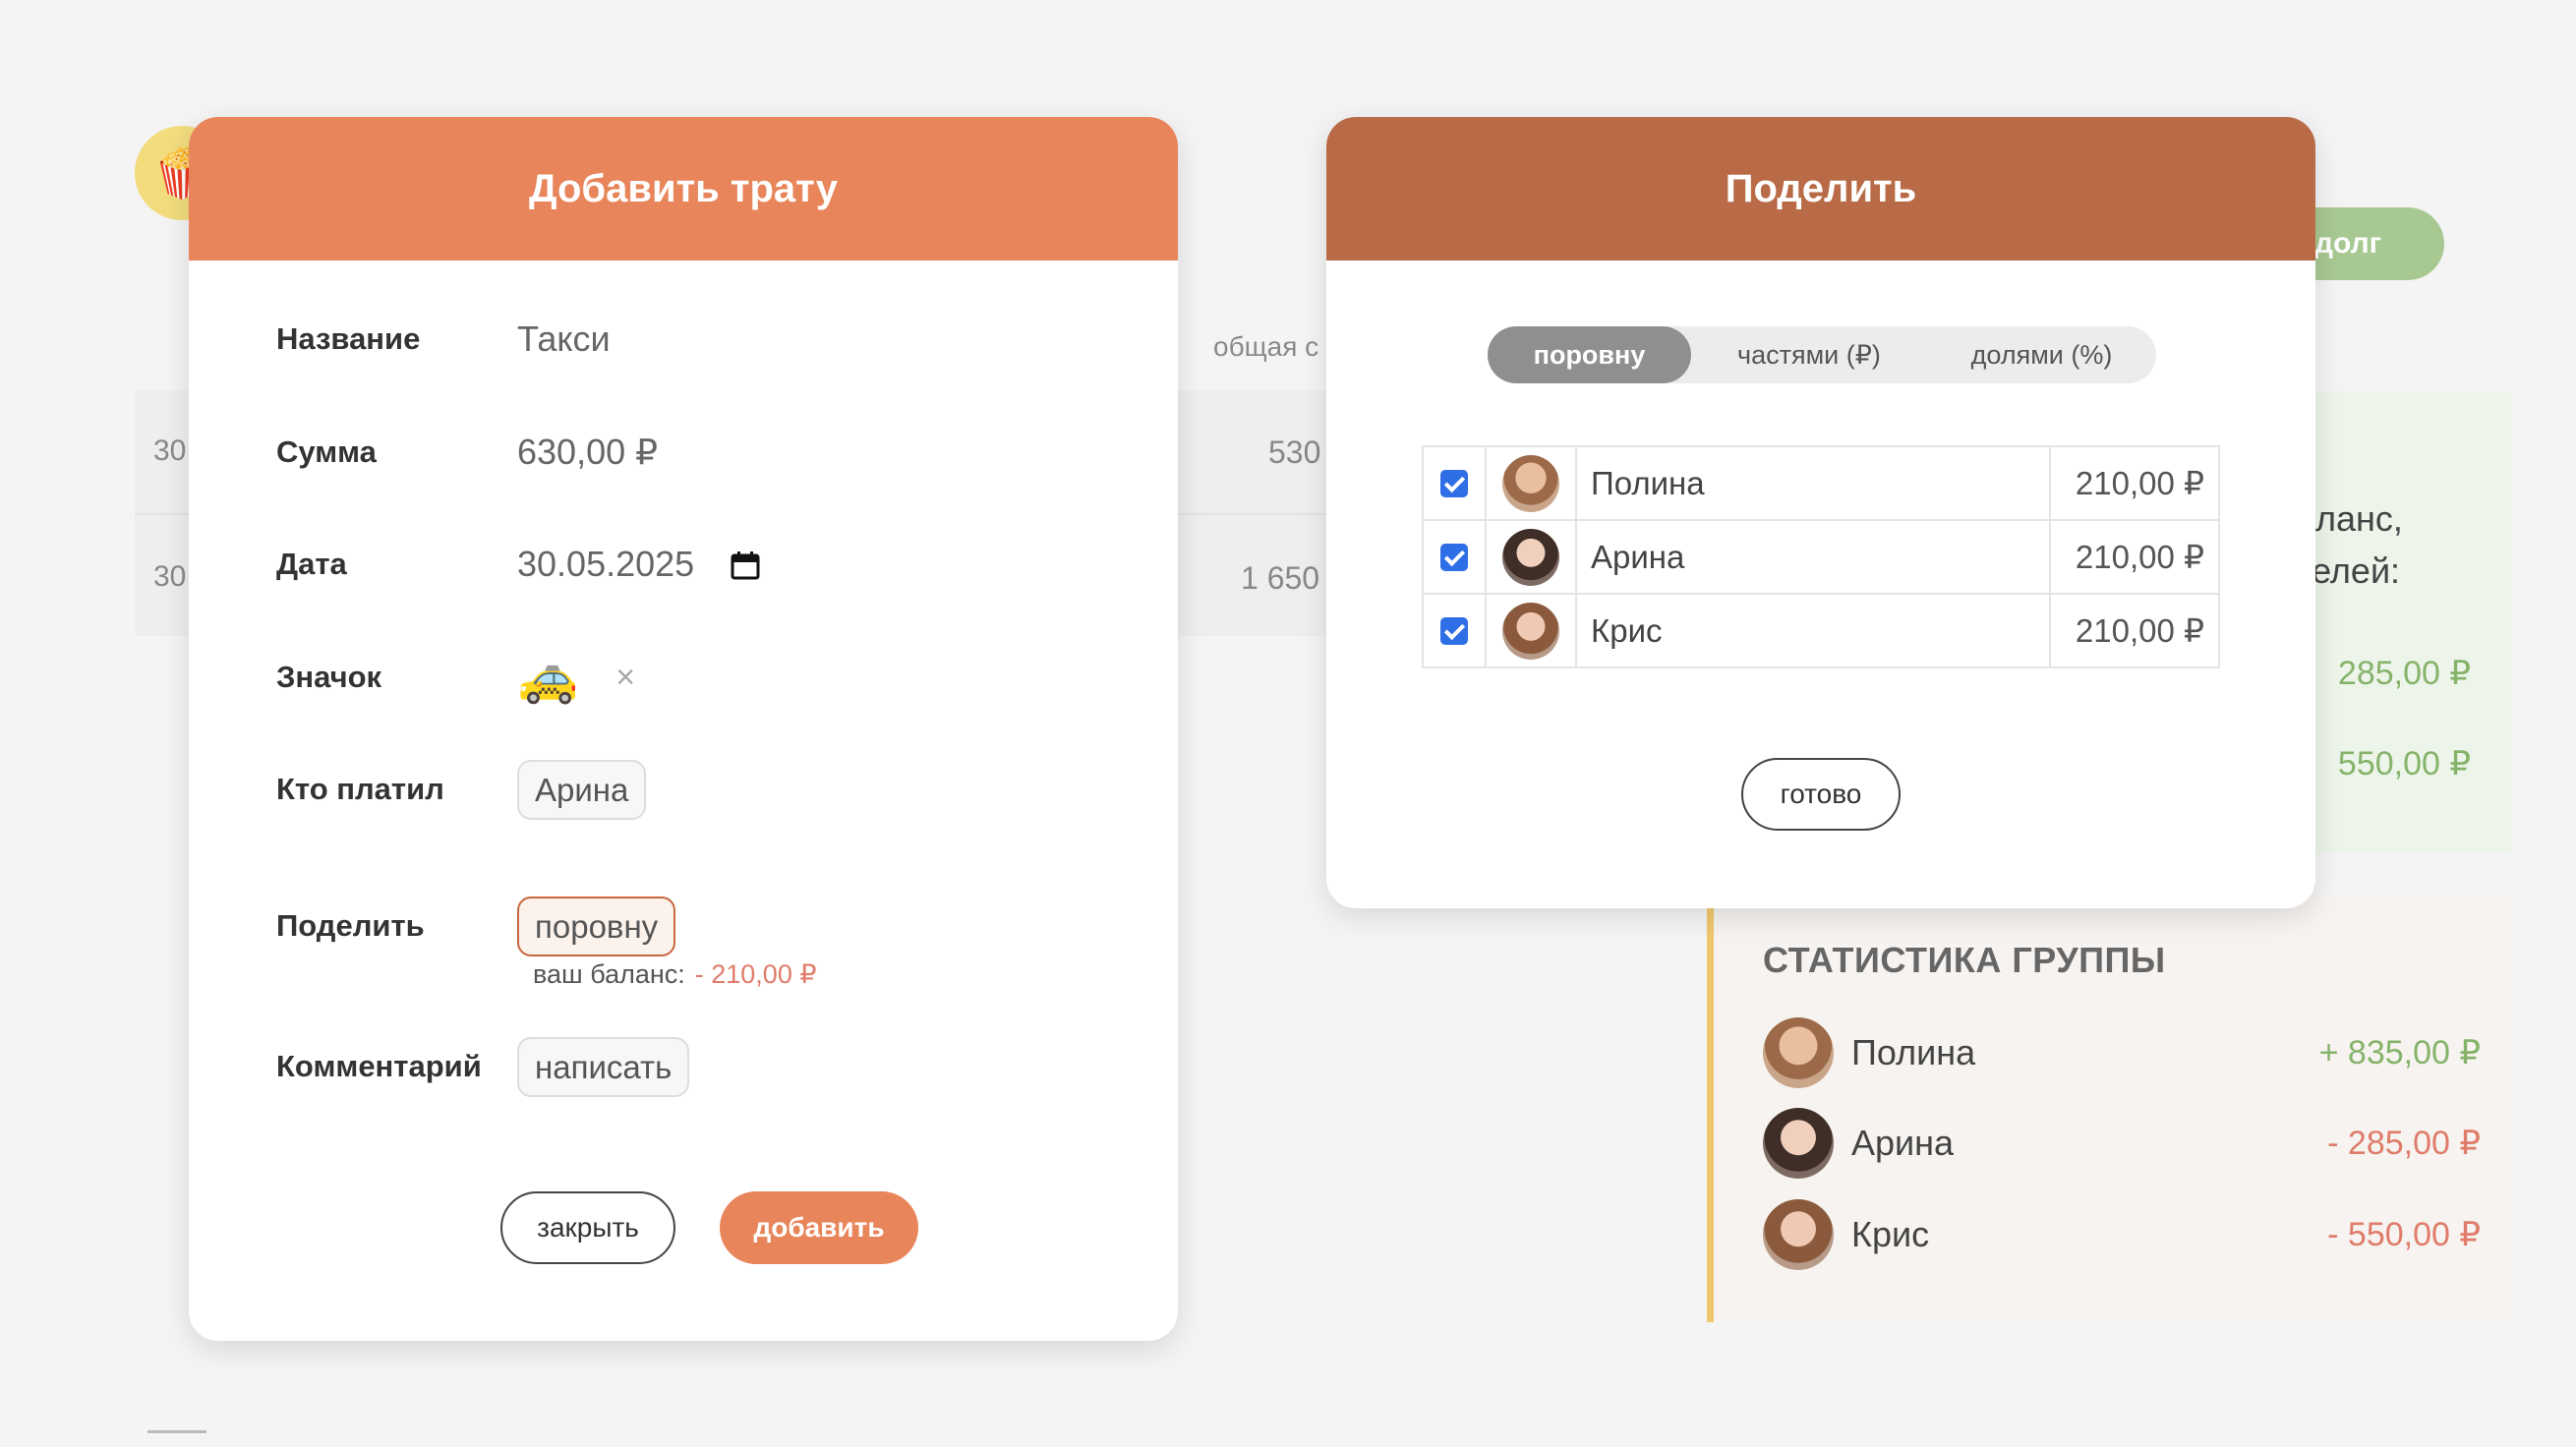 Image resolution: width=2576 pixels, height=1447 pixels. I want to click on balance-value: - 210,00 ₽, so click(755, 974).